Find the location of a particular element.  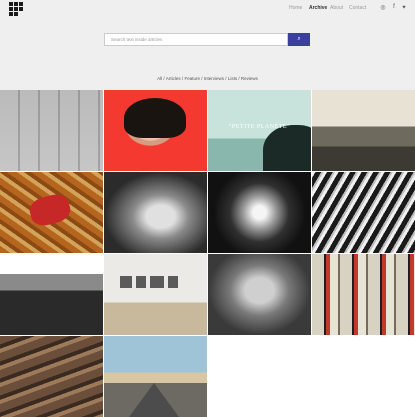

search-button: ⌕ is located at coordinates (299, 39).